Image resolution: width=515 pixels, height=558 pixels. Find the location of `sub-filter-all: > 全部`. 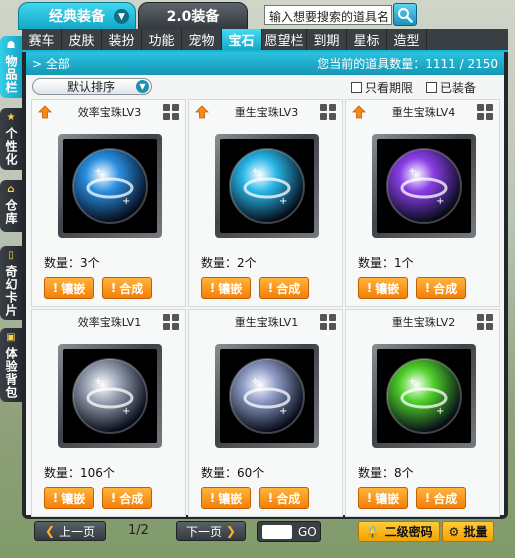

sub-filter-all: > 全部 is located at coordinates (51, 63).